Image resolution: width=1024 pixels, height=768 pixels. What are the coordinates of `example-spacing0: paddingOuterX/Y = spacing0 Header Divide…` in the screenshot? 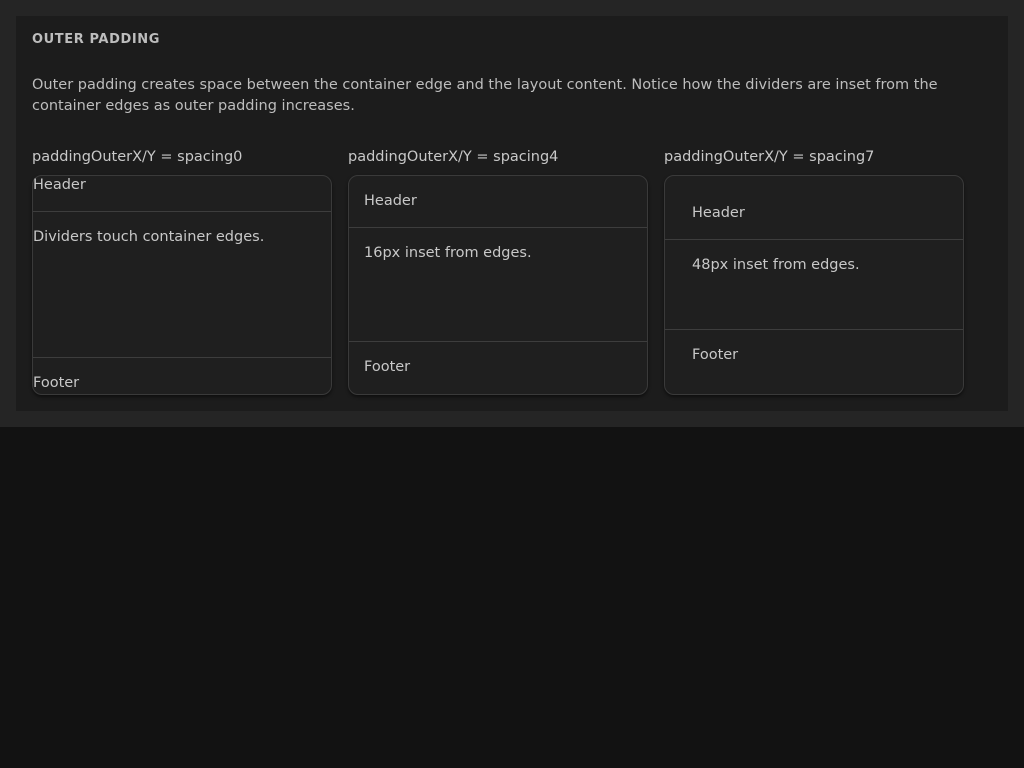 It's located at (182, 271).